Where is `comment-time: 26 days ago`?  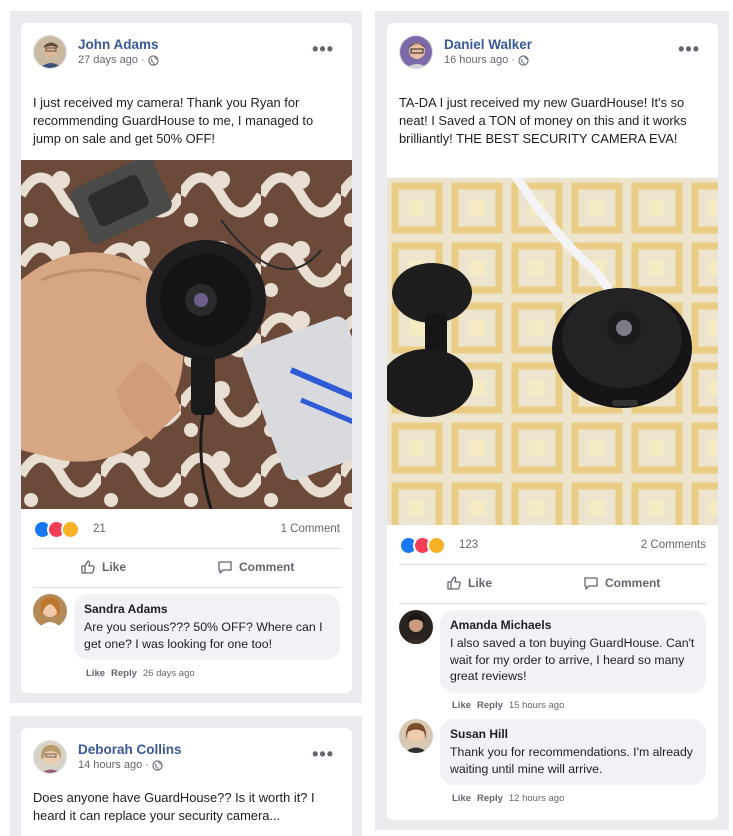
comment-time: 26 days ago is located at coordinates (169, 673).